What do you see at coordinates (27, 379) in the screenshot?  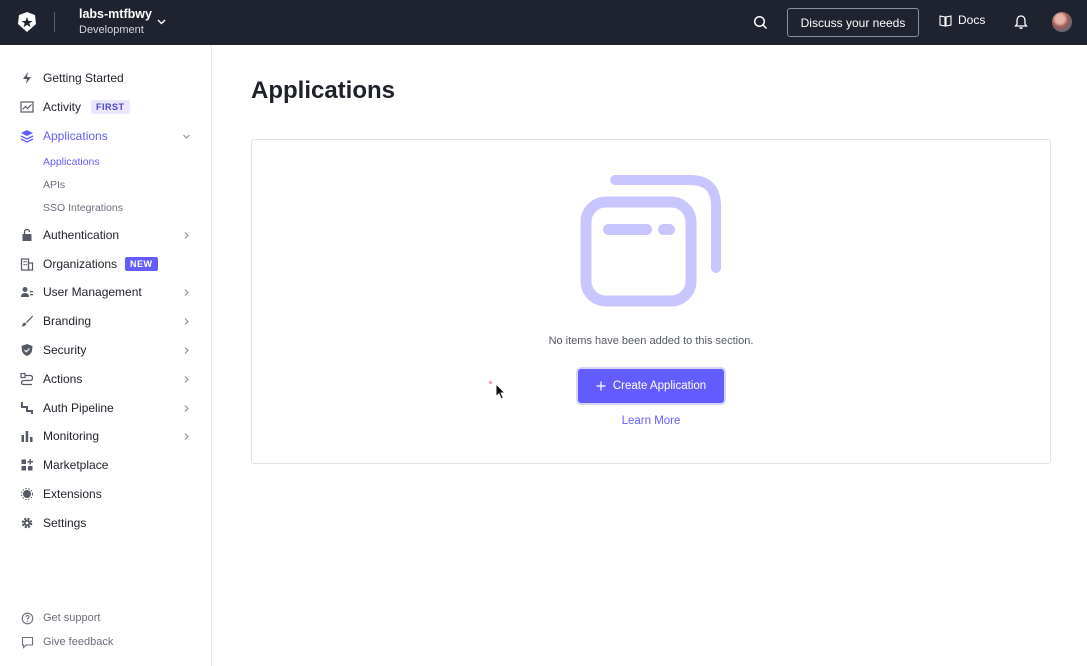 I see `flow-icon` at bounding box center [27, 379].